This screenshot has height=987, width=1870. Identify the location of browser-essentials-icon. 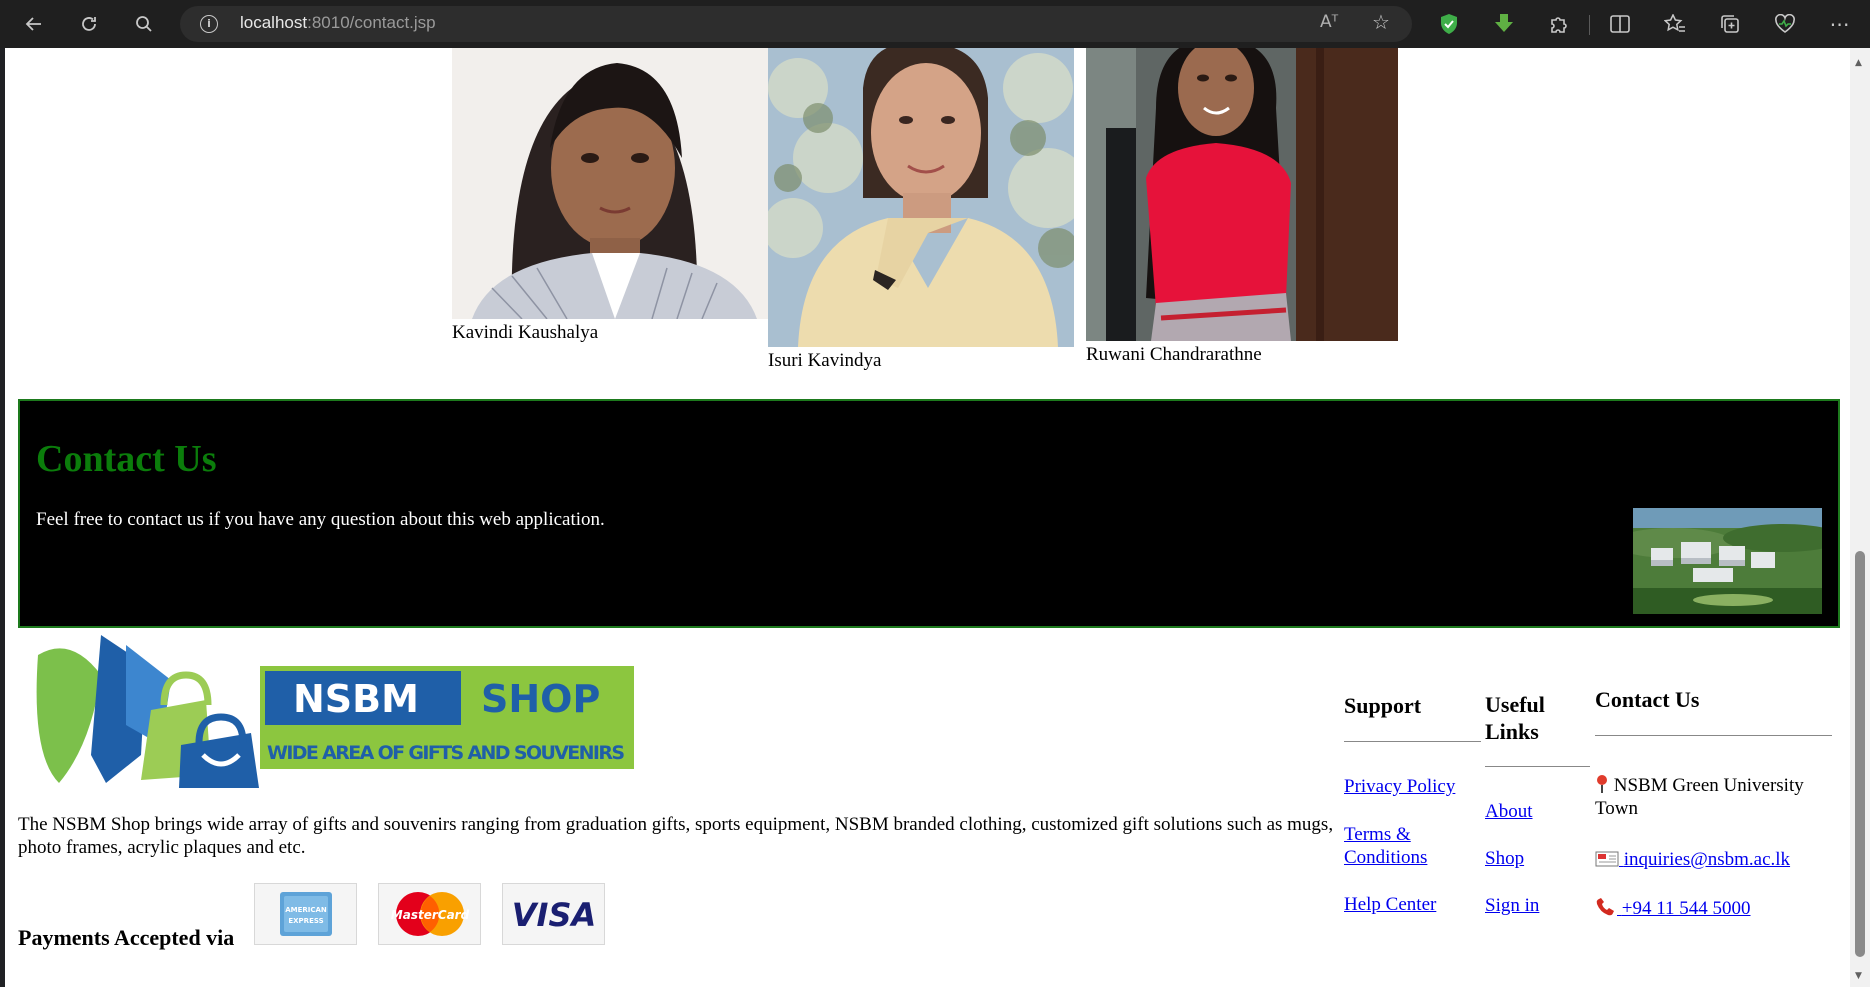
(1785, 24).